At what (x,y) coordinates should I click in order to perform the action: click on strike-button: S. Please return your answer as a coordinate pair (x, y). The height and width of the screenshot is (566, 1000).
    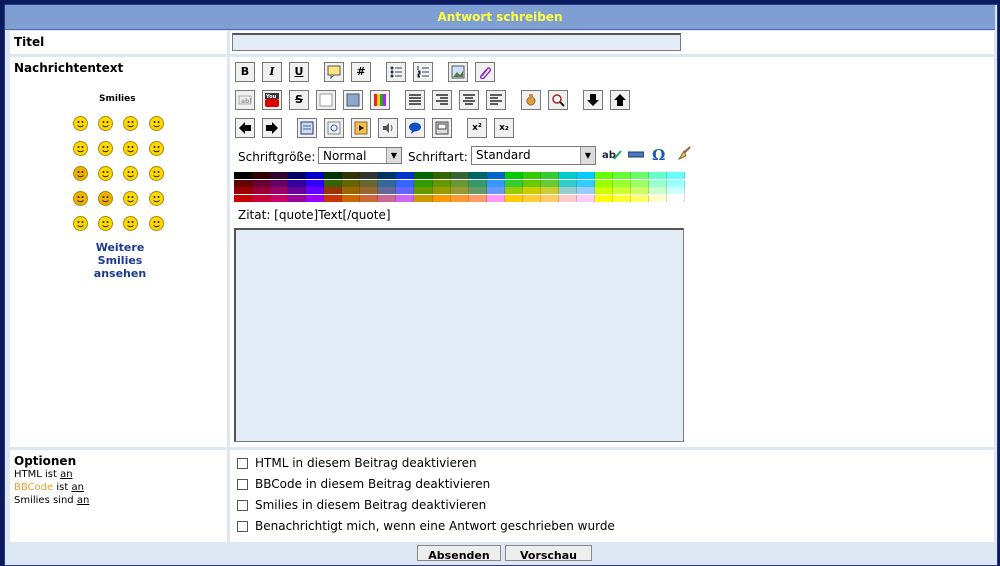
    Looking at the image, I should click on (299, 100).